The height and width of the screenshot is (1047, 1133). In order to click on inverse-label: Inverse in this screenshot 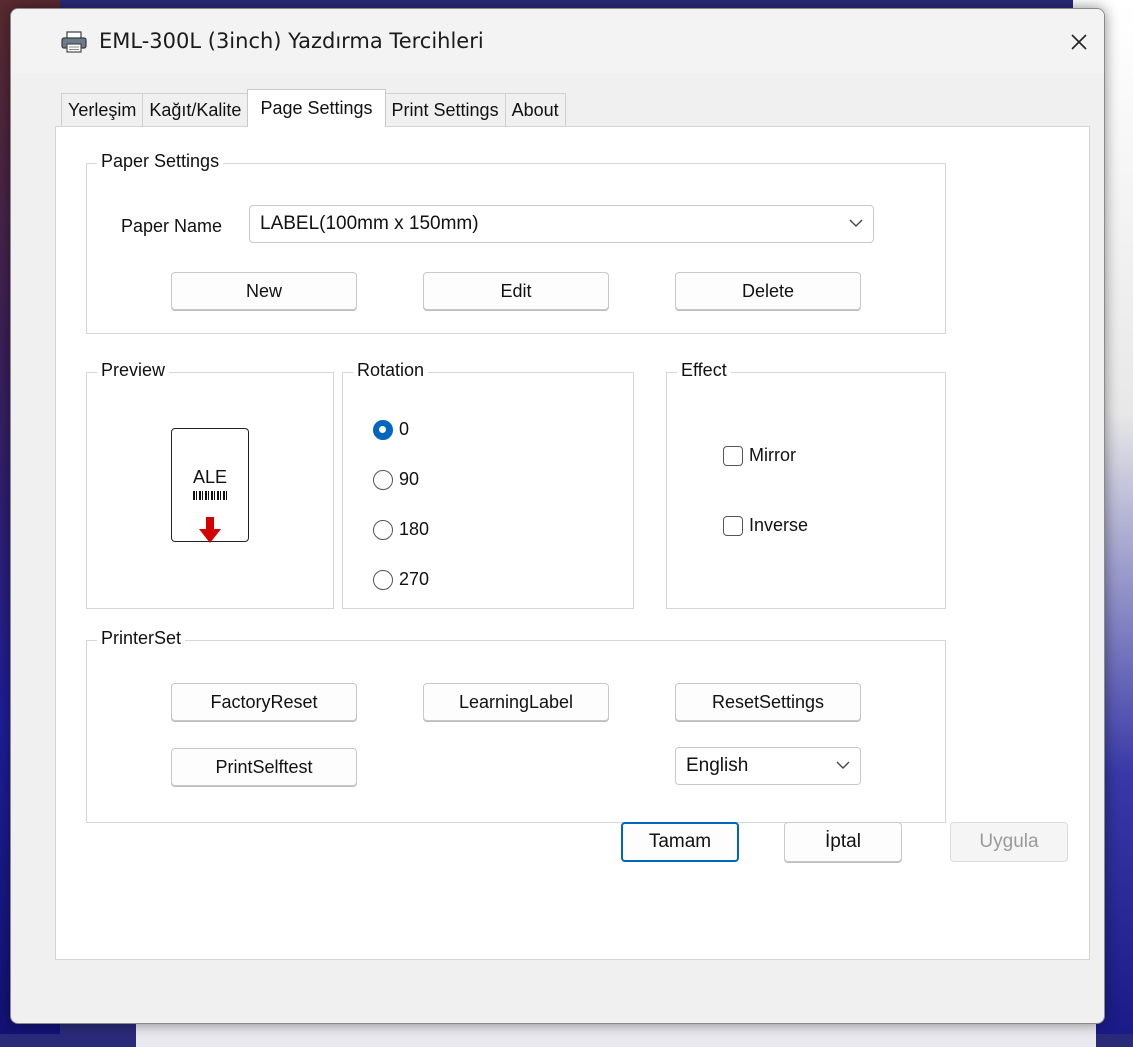, I will do `click(779, 525)`.